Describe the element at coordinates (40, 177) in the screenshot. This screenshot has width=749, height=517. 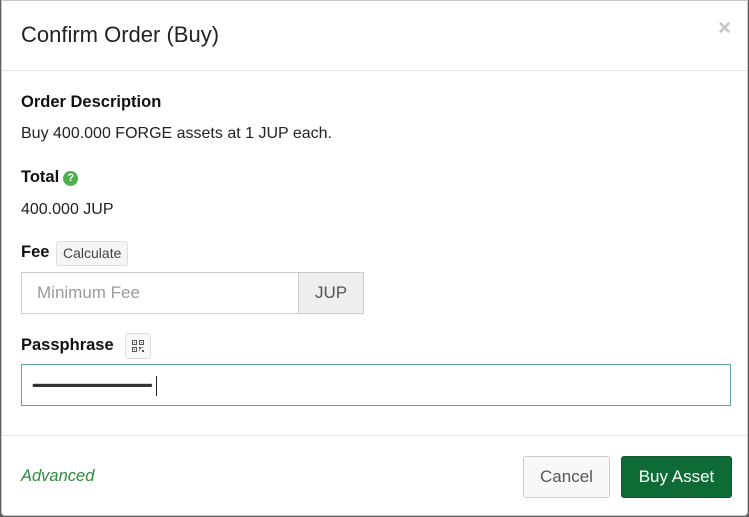
I see `total-label: Total` at that location.